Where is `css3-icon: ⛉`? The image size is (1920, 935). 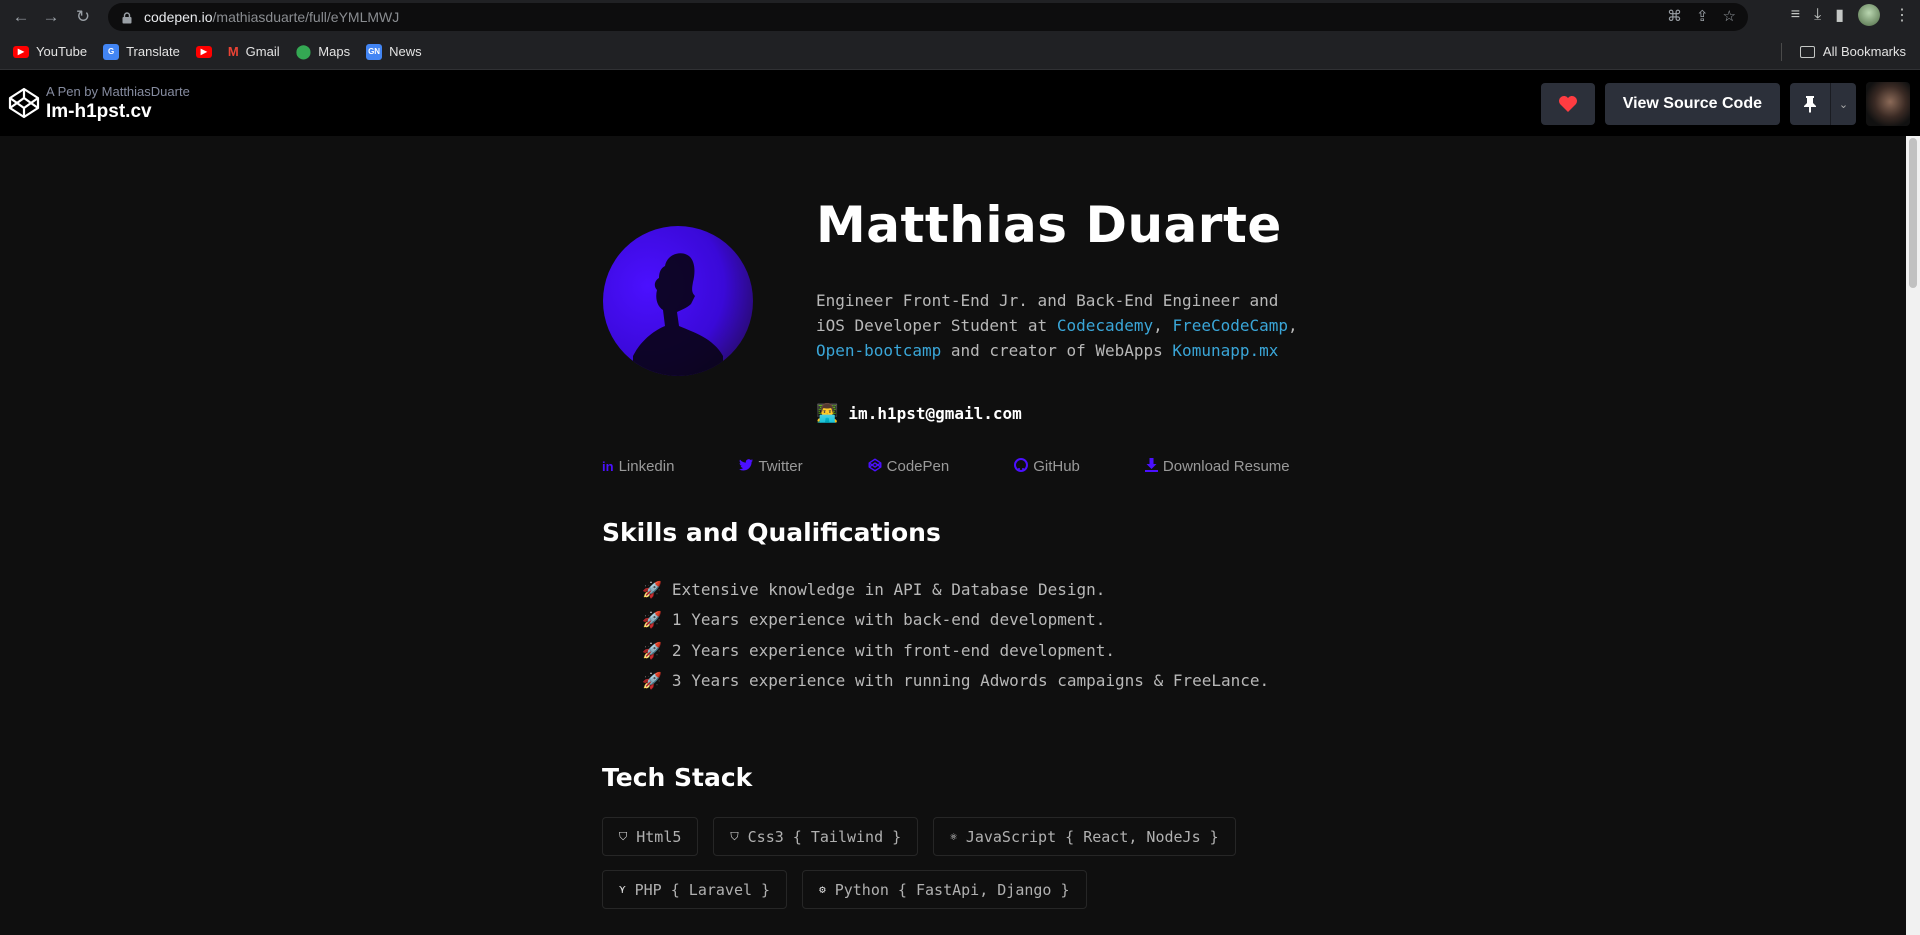
css3-icon: ⛉ is located at coordinates (734, 836).